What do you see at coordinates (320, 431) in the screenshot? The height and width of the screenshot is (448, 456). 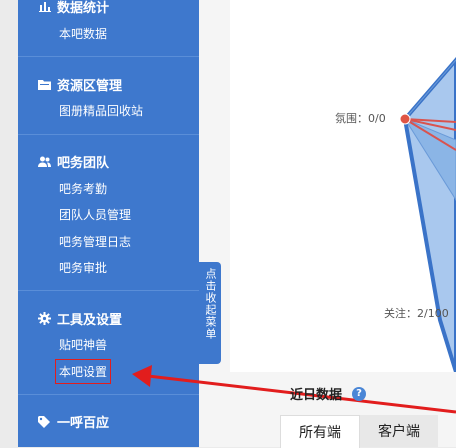 I see `tab-all-platforms: 所有端` at bounding box center [320, 431].